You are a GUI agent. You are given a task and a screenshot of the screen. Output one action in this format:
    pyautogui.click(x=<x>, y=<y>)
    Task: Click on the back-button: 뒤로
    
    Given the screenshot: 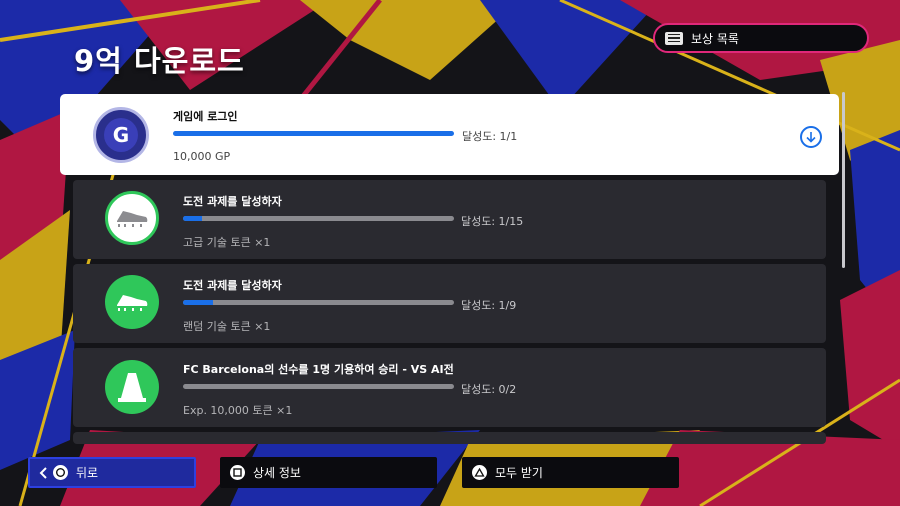 What is the action you would take?
    pyautogui.click(x=112, y=472)
    